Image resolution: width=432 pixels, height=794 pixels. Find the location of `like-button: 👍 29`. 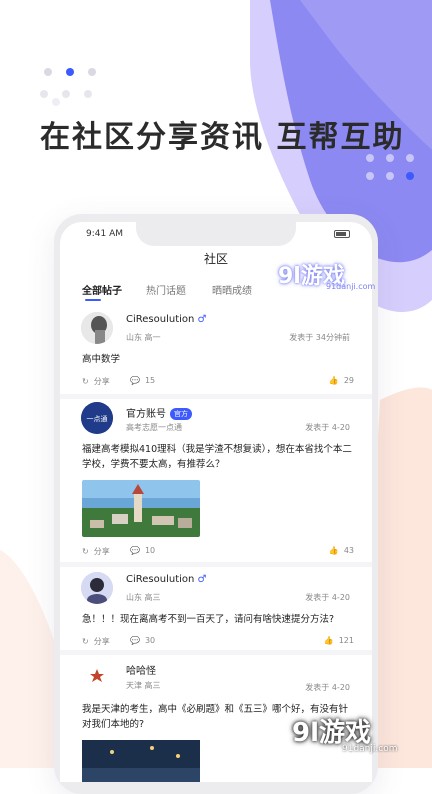

like-button: 👍 29 is located at coordinates (341, 380).